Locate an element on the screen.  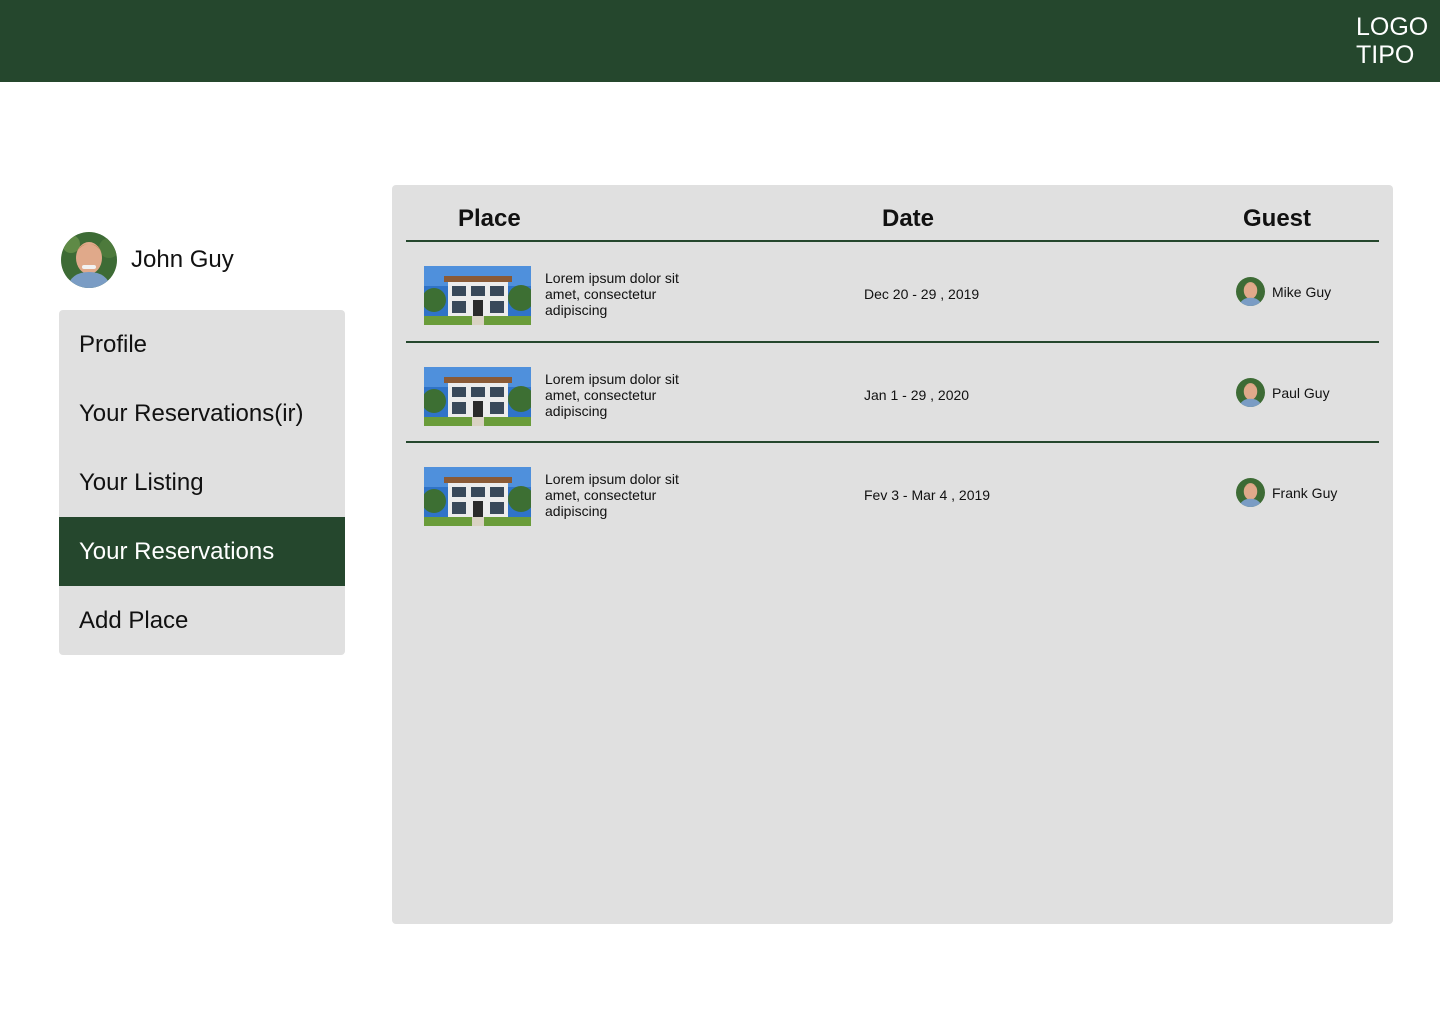
logo-line-1: LOGO is located at coordinates (1392, 27).